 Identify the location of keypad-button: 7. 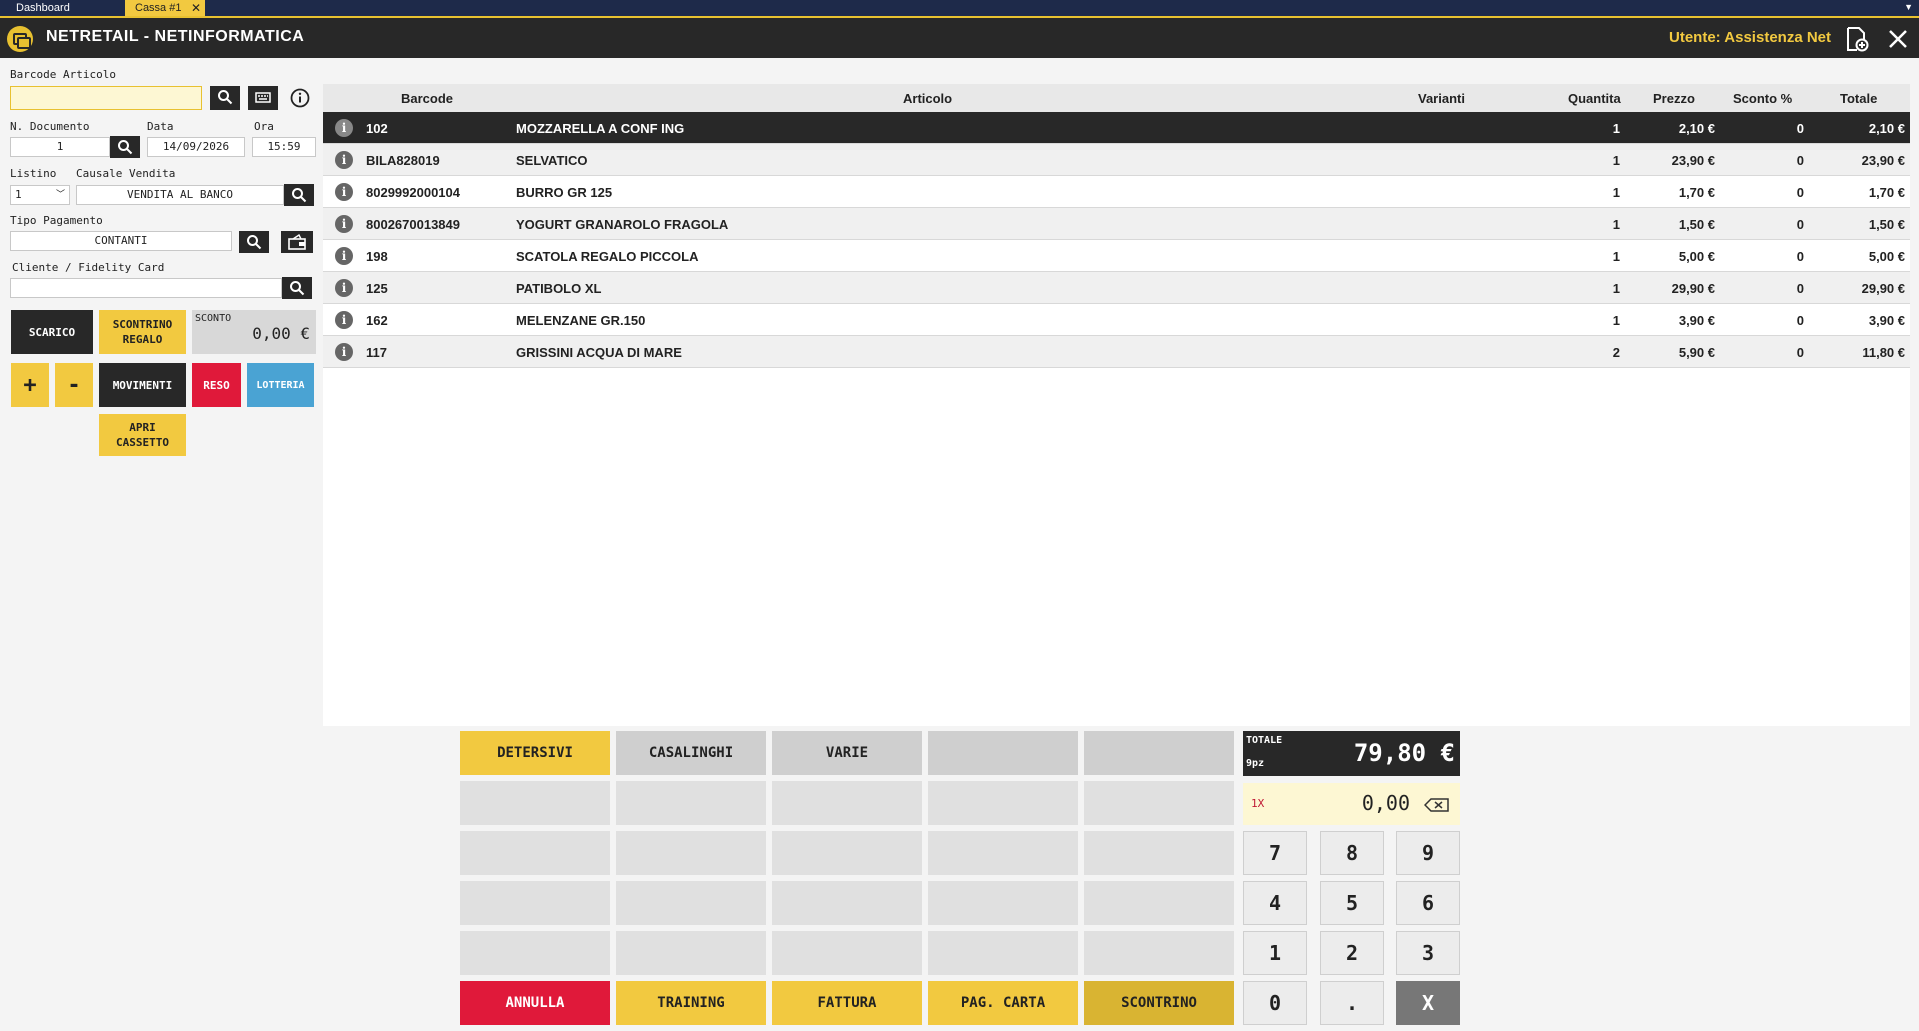
(1275, 853).